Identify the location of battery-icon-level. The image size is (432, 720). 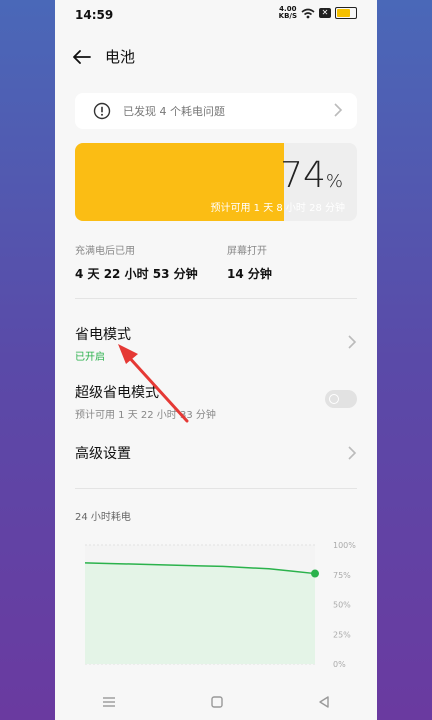
(343, 13).